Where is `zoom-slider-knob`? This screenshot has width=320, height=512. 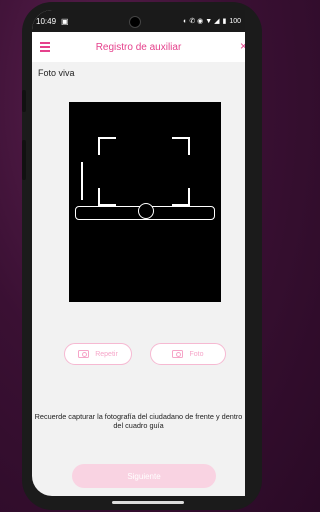 zoom-slider-knob is located at coordinates (146, 211).